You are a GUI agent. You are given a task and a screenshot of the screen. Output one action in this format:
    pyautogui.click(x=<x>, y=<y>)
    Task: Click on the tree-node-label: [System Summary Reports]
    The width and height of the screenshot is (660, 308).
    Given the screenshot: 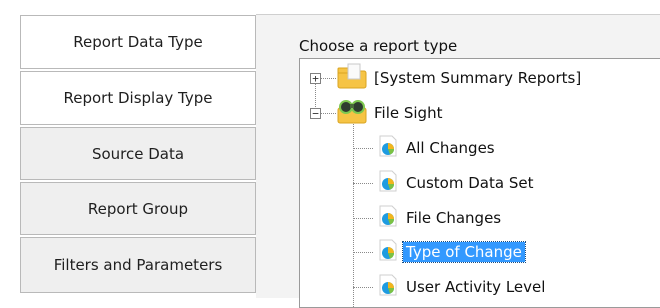 What is the action you would take?
    pyautogui.click(x=478, y=78)
    